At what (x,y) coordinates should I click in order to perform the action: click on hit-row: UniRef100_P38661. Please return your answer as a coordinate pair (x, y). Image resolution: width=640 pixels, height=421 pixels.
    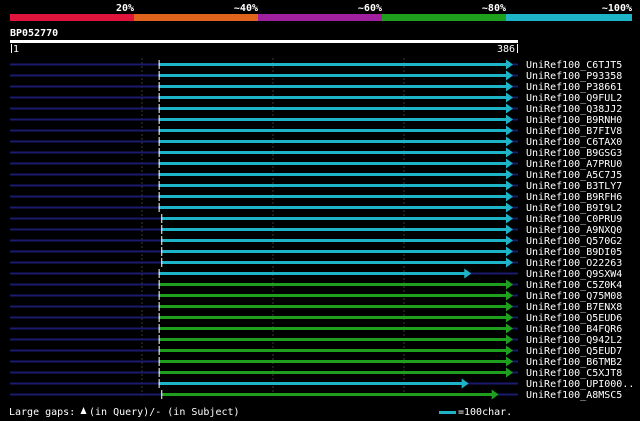
    Looking at the image, I should click on (316, 87).